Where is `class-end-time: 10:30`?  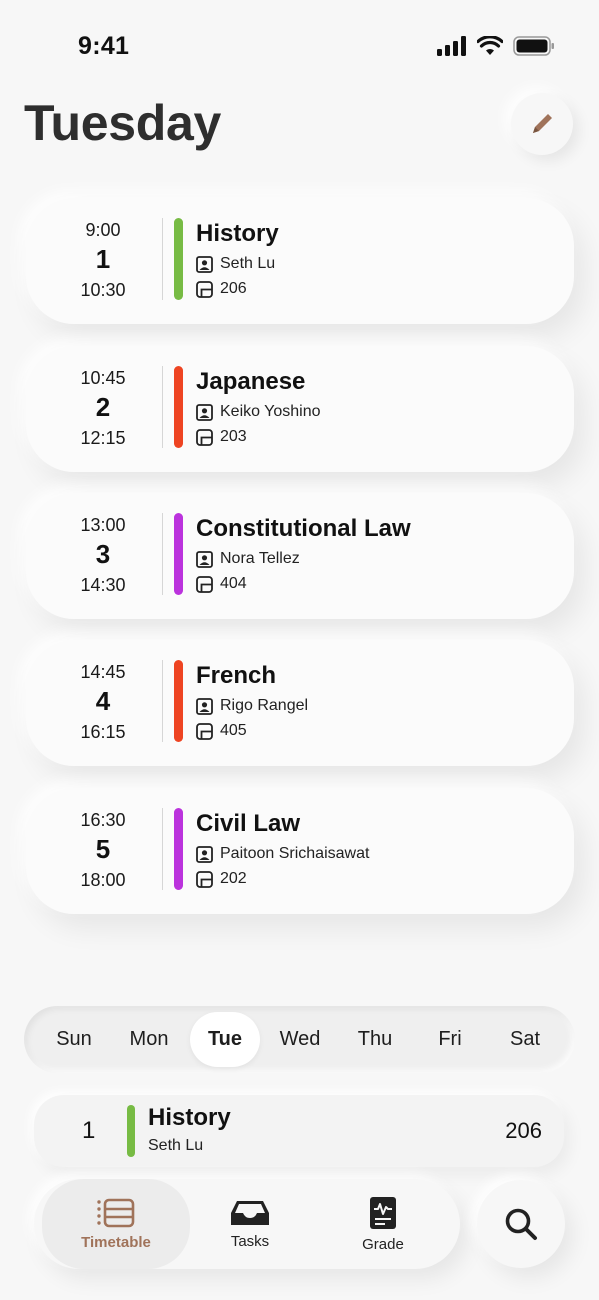 class-end-time: 10:30 is located at coordinates (103, 290).